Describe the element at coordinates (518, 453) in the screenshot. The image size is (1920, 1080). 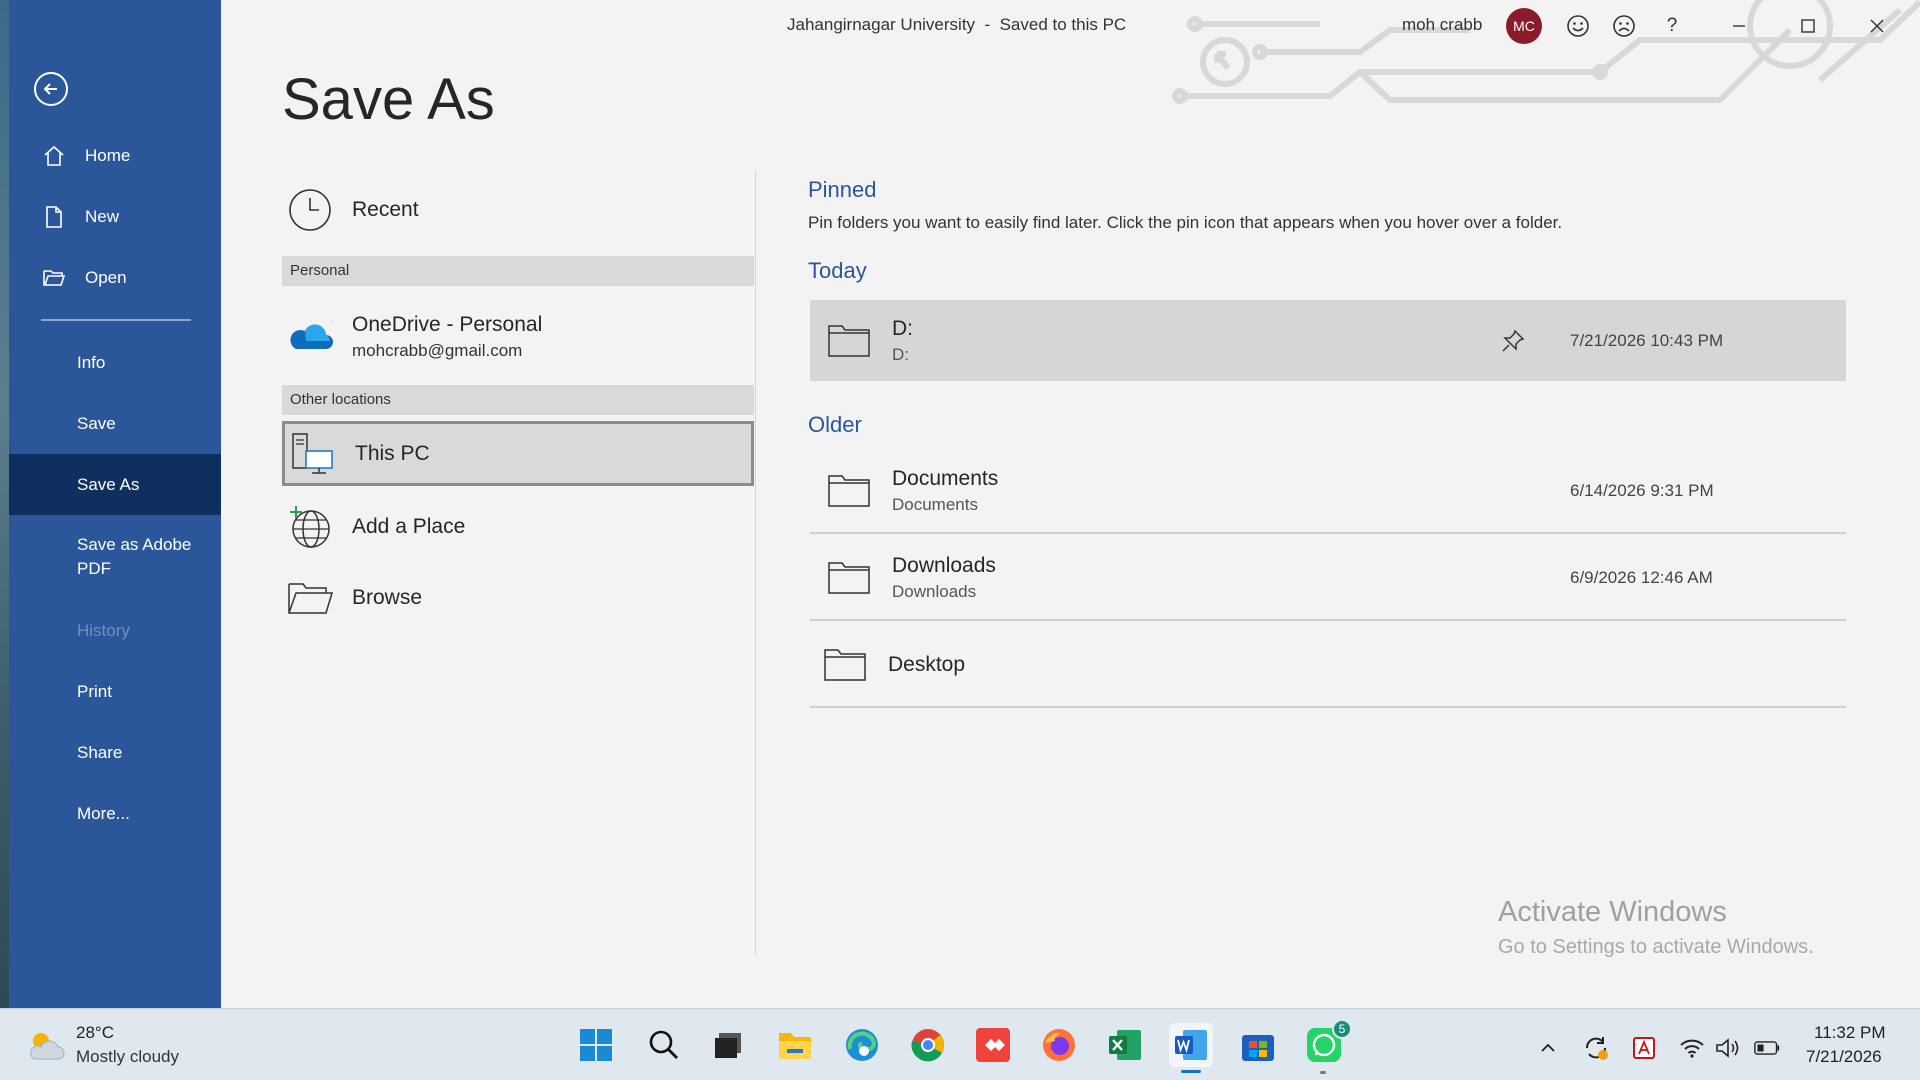
I see `location-this-pc: This PC` at that location.